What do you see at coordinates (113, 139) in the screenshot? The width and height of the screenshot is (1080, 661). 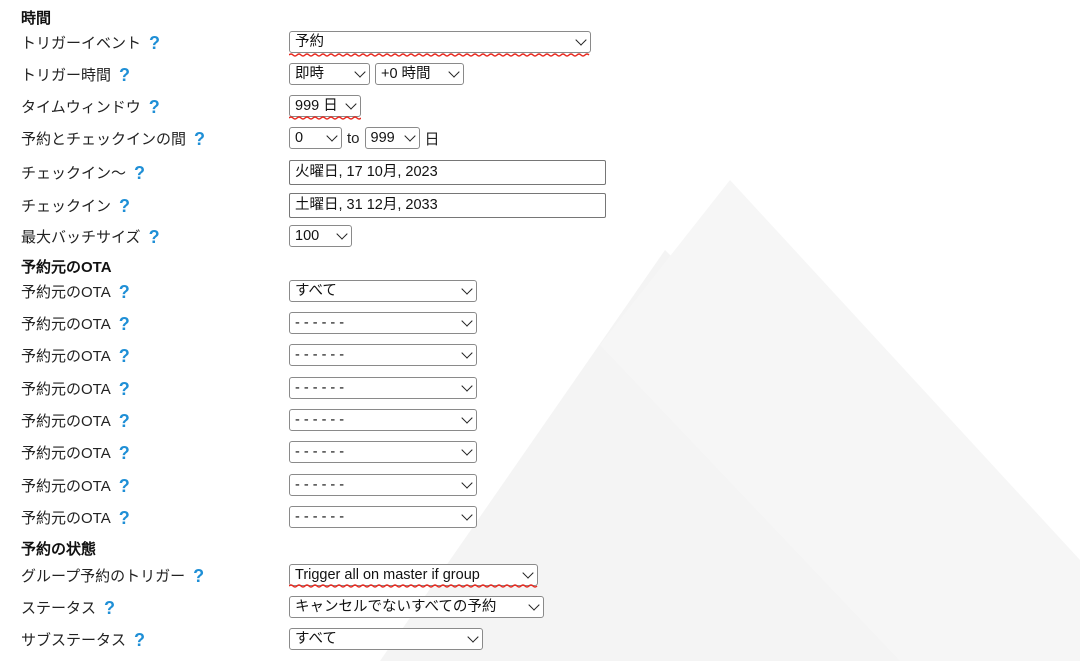 I see `booking-checkin-gap-label: 予約とチェックインの間?` at bounding box center [113, 139].